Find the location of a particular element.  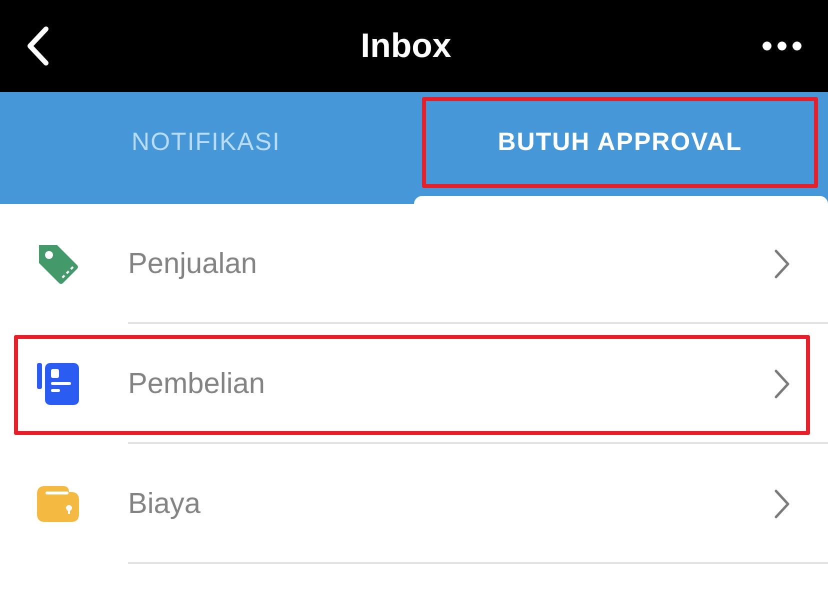

back-icon is located at coordinates (38, 46).